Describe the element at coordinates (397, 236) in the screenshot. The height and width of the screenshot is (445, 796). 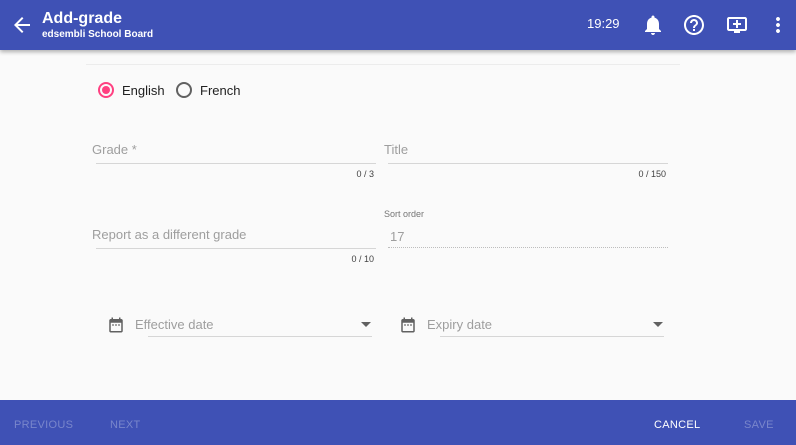
I see `sort-order-value: 17` at that location.